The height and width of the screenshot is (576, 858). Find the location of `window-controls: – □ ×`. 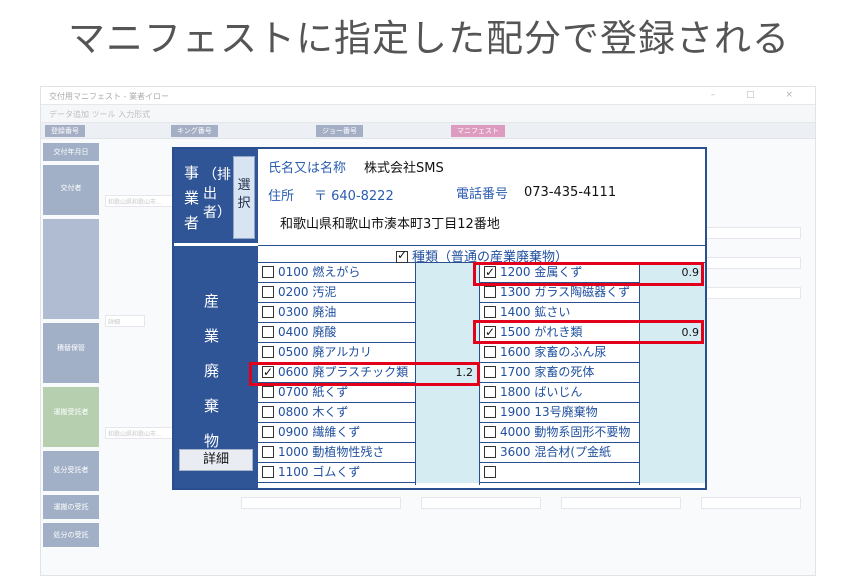

window-controls: – □ × is located at coordinates (759, 95).